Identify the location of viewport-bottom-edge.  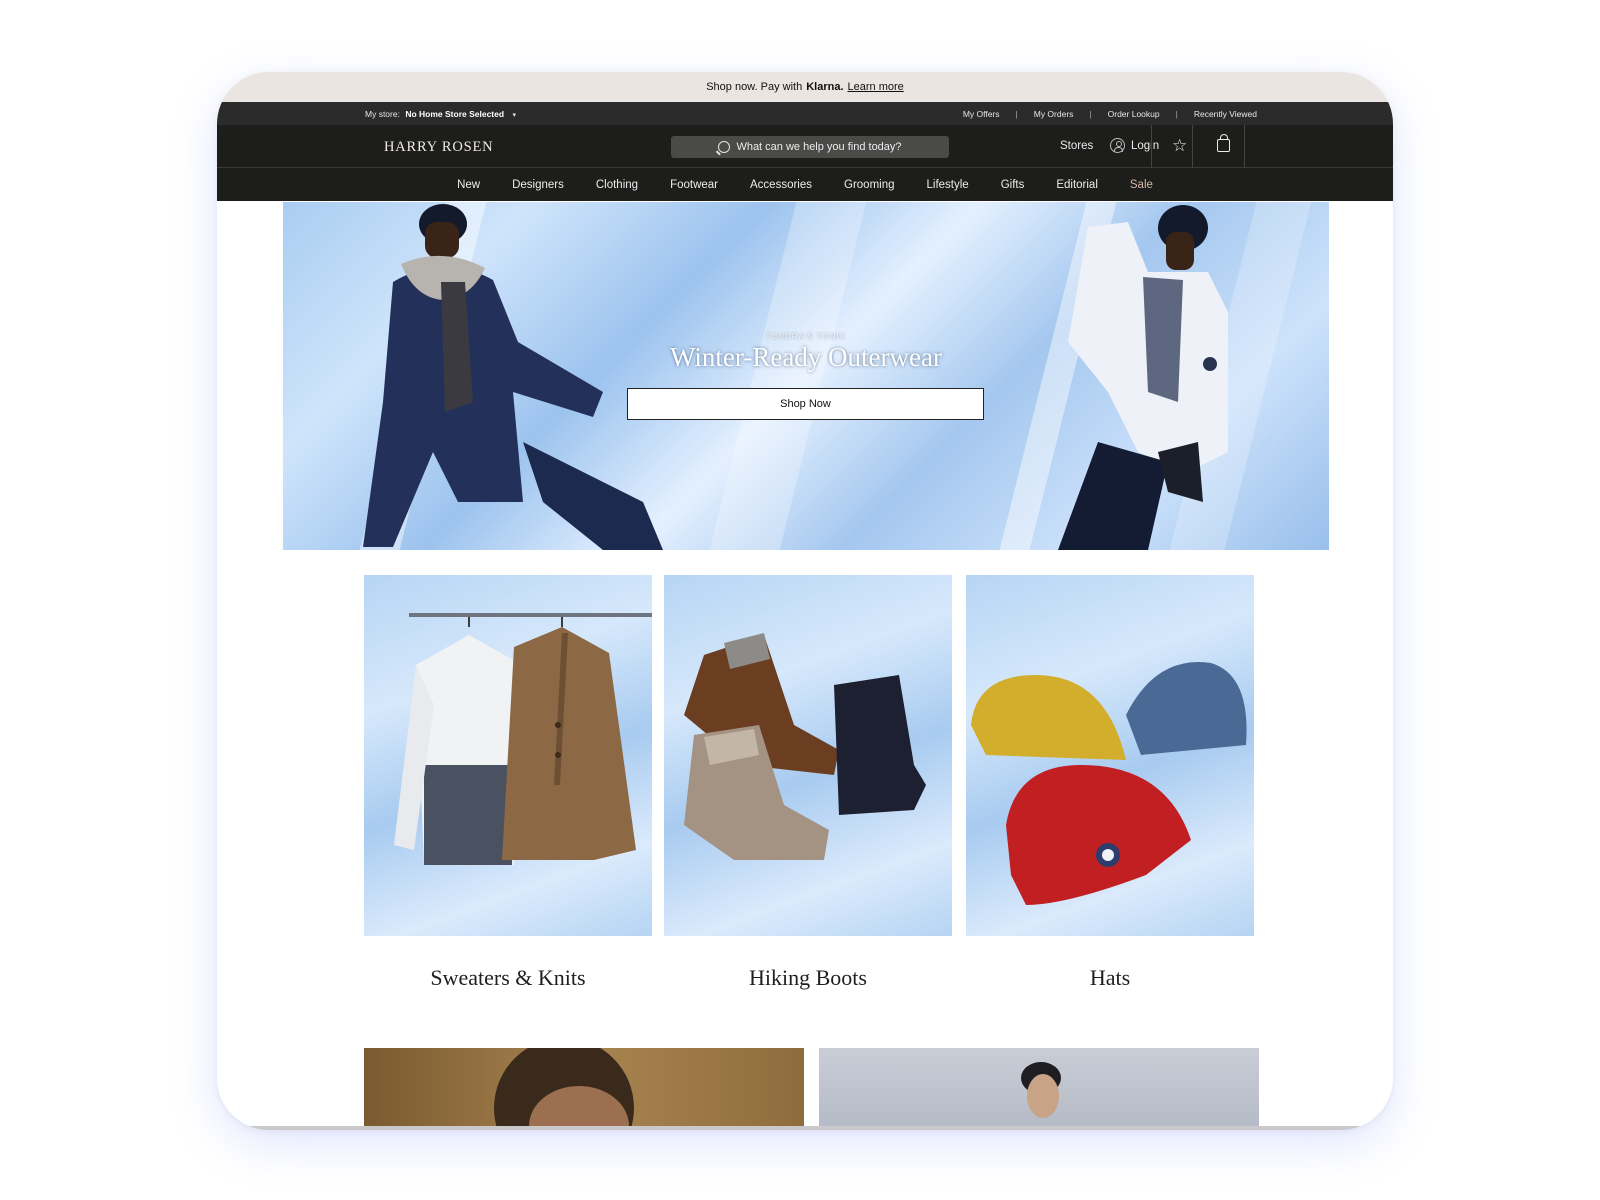
(805, 1128).